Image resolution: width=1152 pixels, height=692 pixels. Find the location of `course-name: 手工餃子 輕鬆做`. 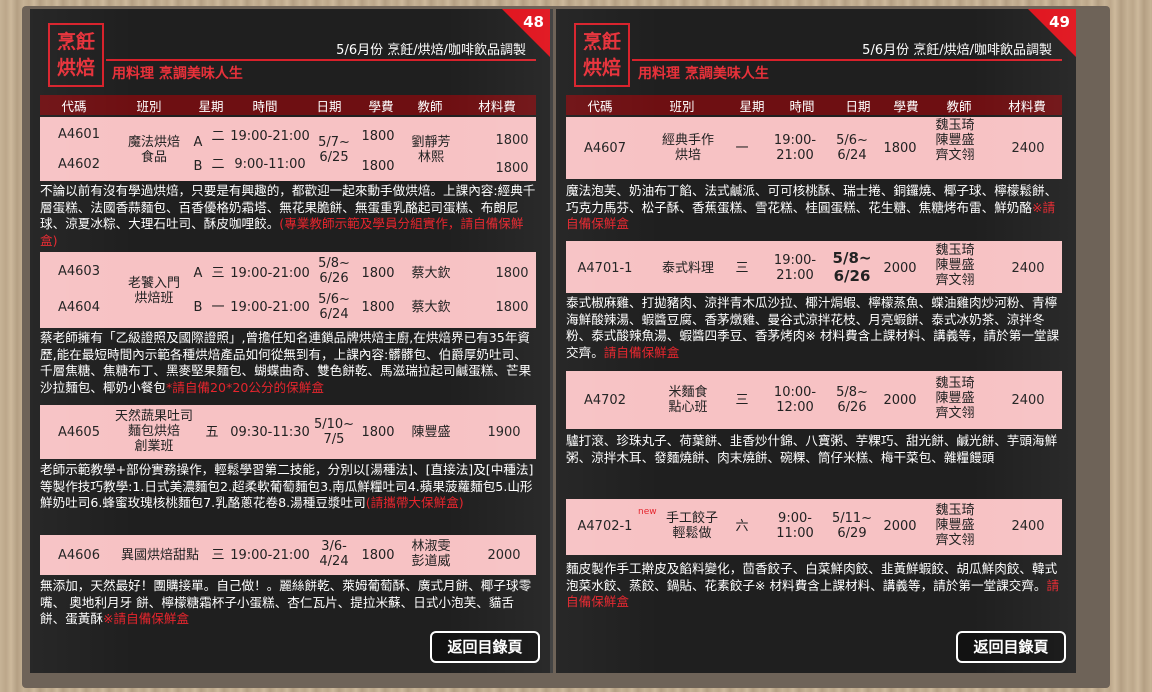

course-name: 手工餃子 輕鬆做 is located at coordinates (691, 526).